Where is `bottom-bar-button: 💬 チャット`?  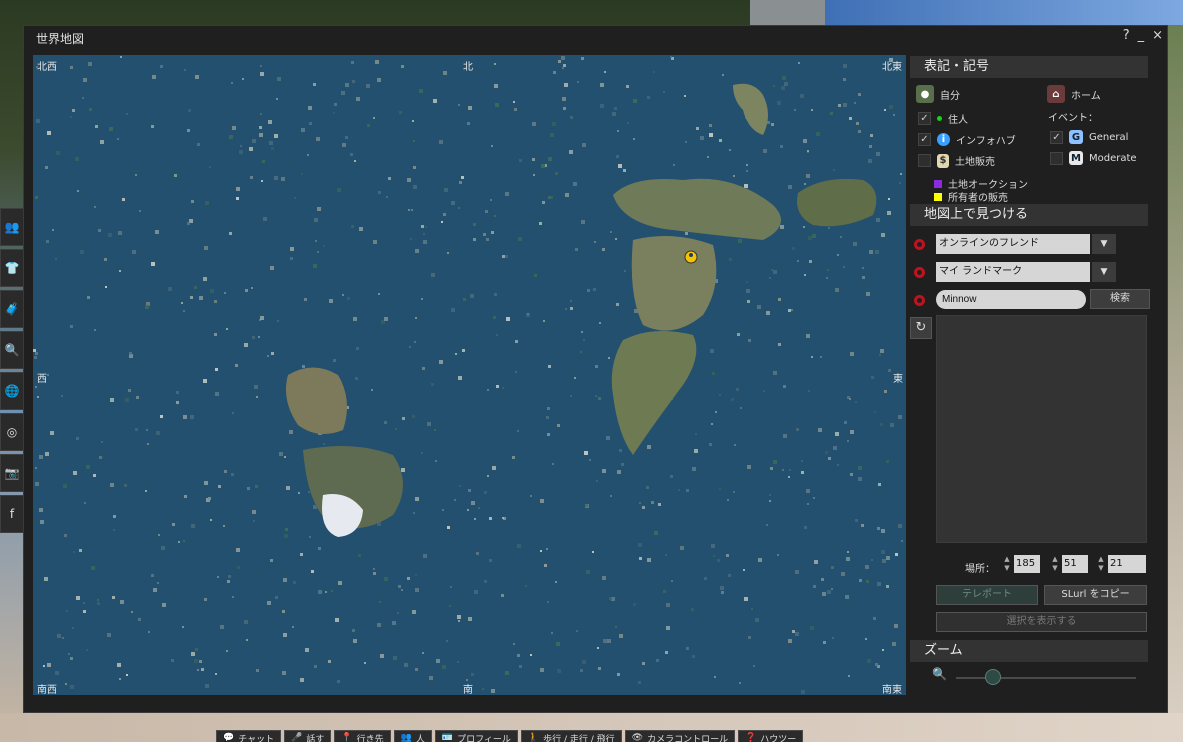
bottom-bar-button: 💬 チャット is located at coordinates (249, 736).